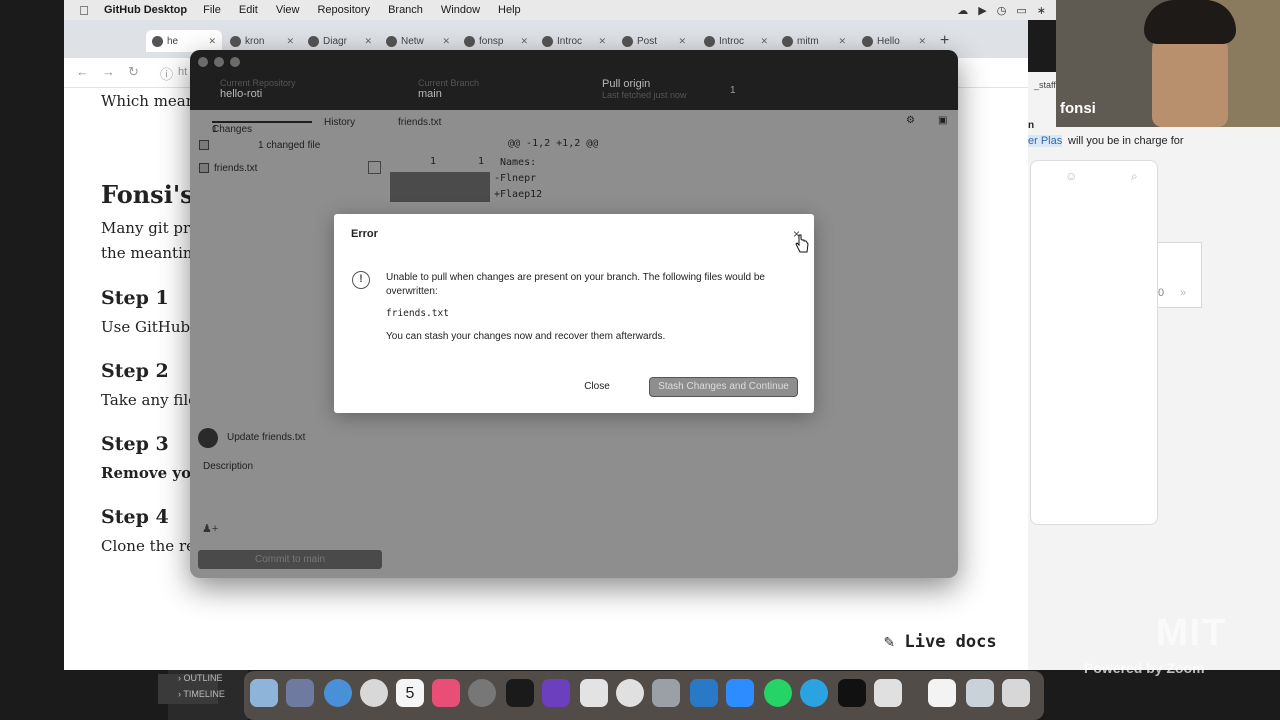  I want to click on commit-summary-input: Update friends.txt, so click(266, 437).